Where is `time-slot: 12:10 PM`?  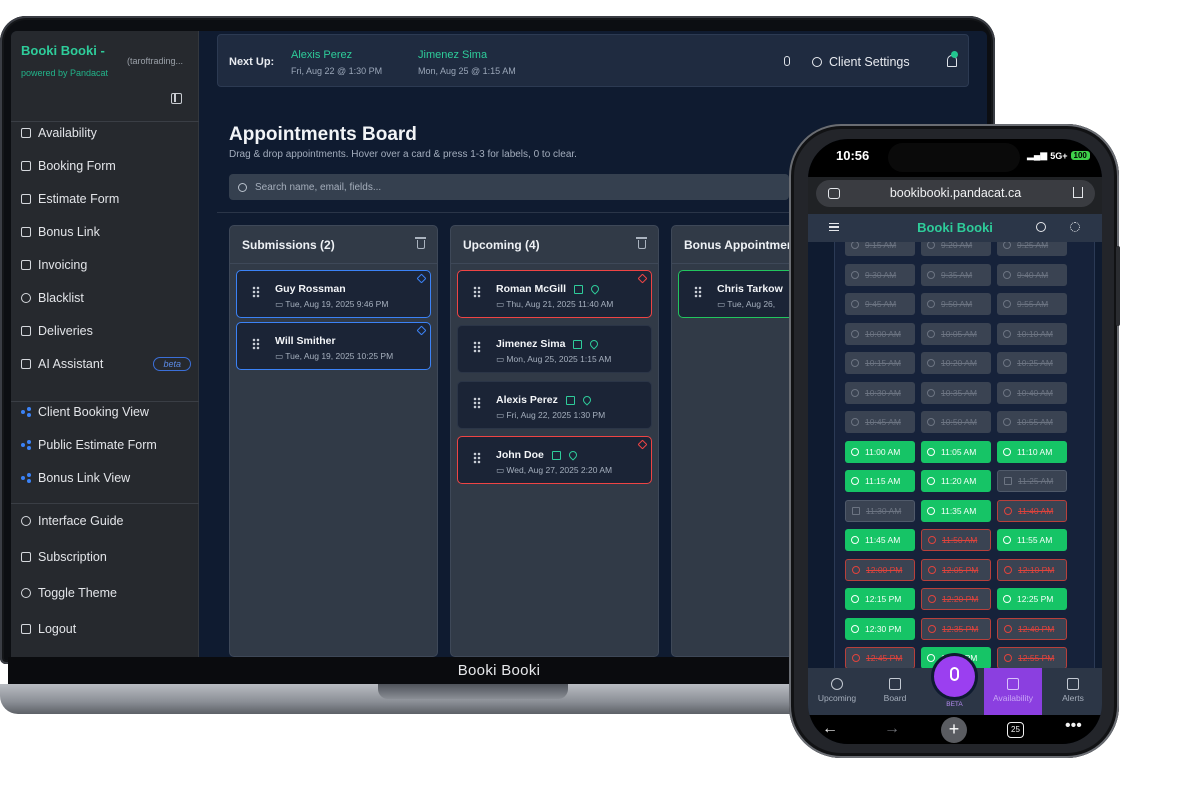
time-slot: 12:10 PM is located at coordinates (1032, 569).